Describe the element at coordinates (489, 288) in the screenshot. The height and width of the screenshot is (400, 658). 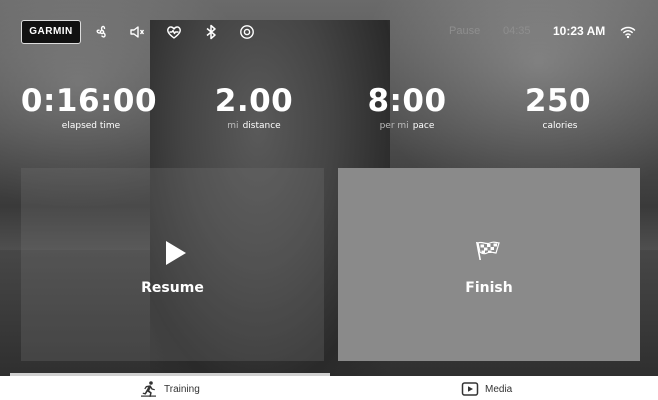
I see `finish-label: Finish` at that location.